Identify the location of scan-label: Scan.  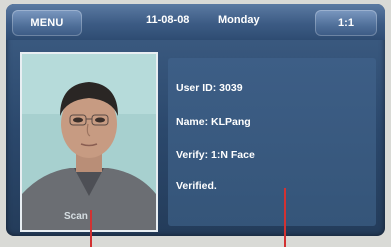
(76, 216).